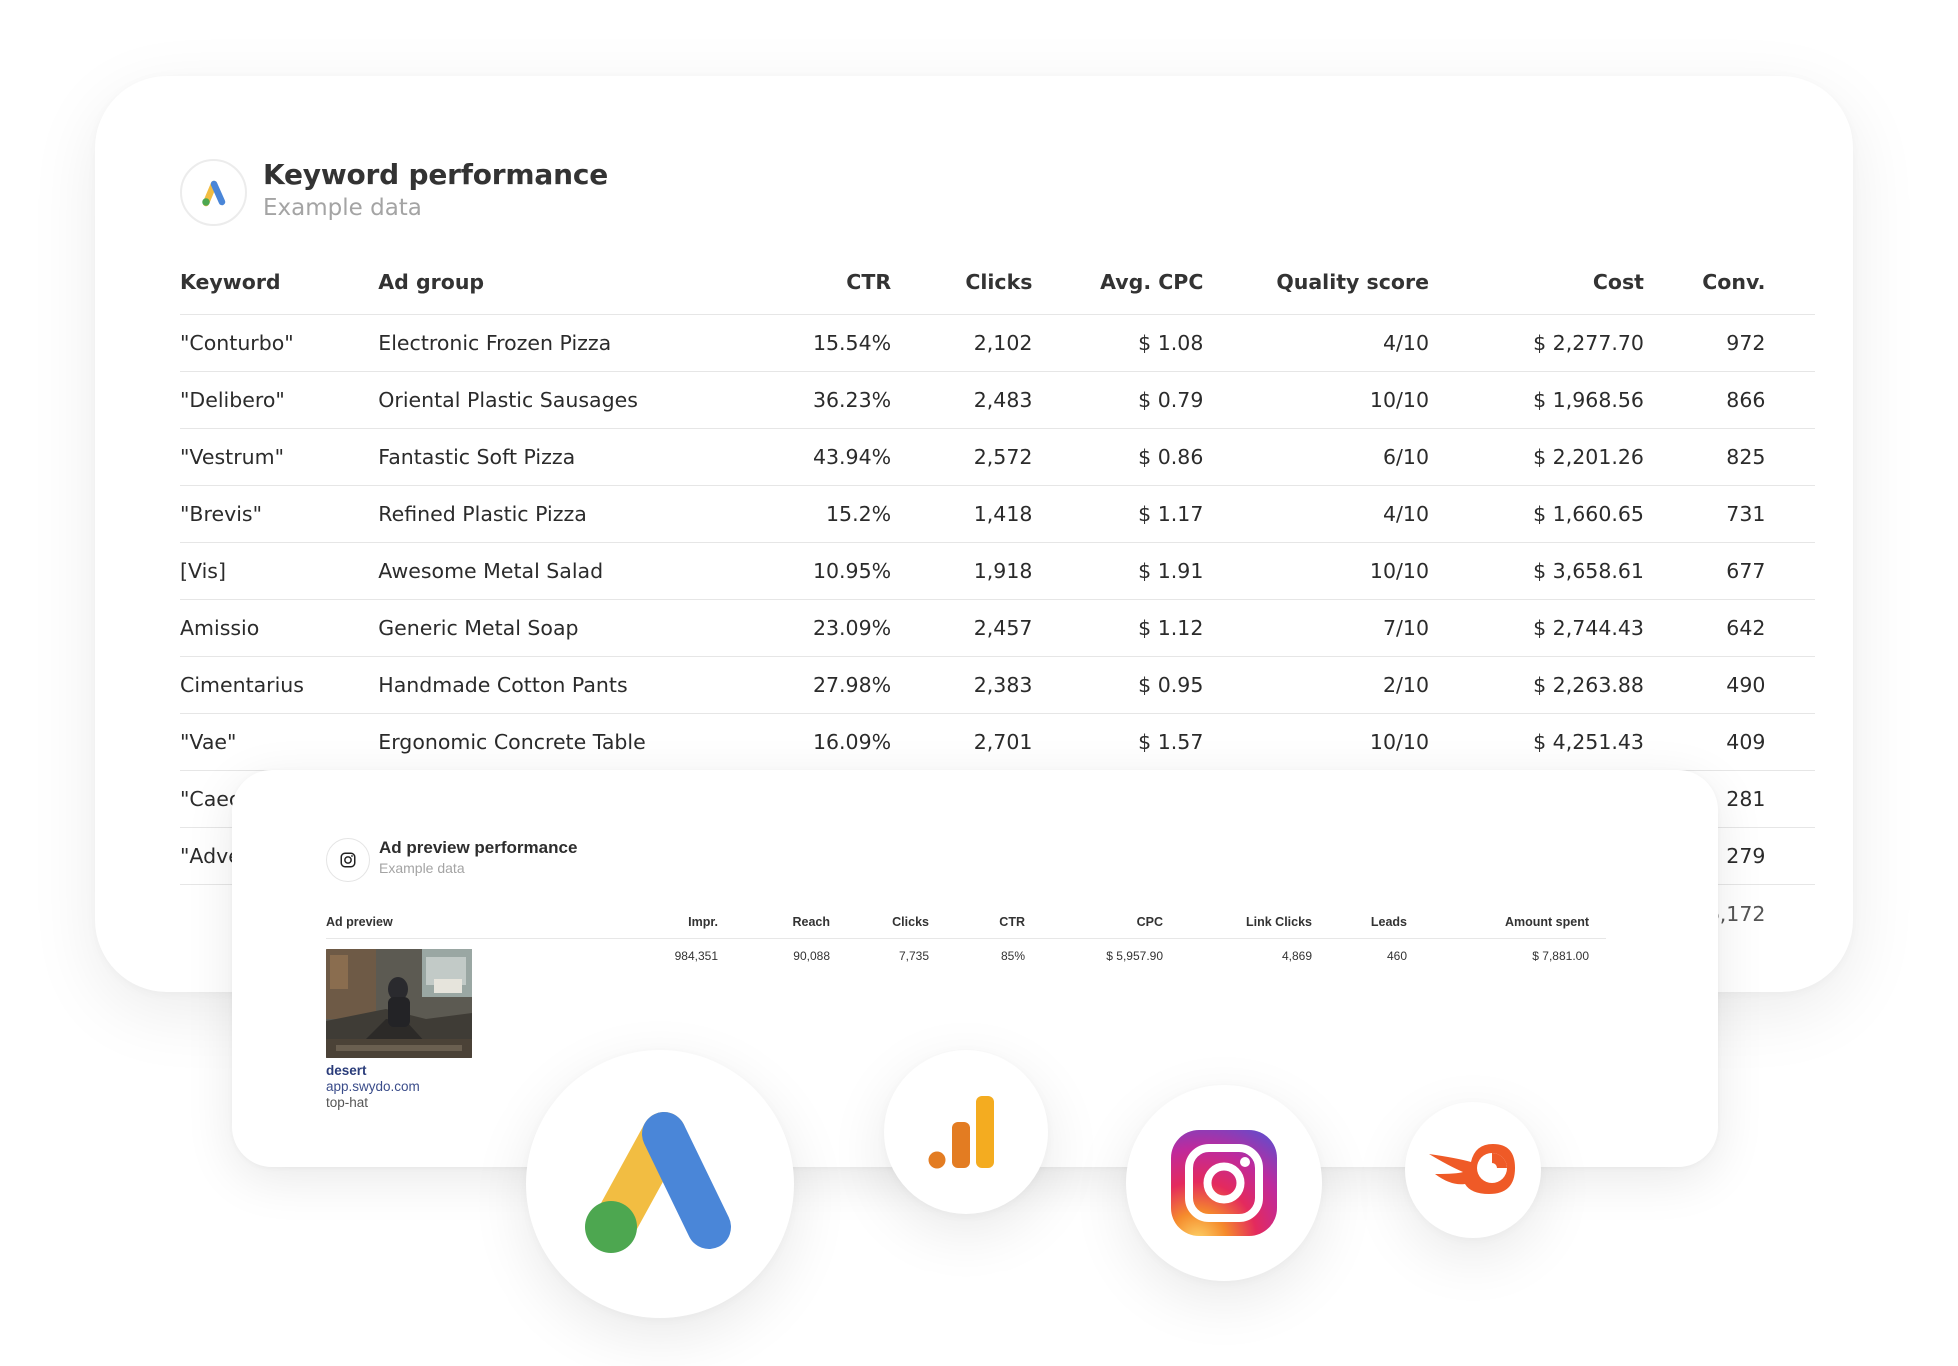 Image resolution: width=1958 pixels, height=1366 pixels. I want to click on cell-keyword: Cimentarius, so click(279, 685).